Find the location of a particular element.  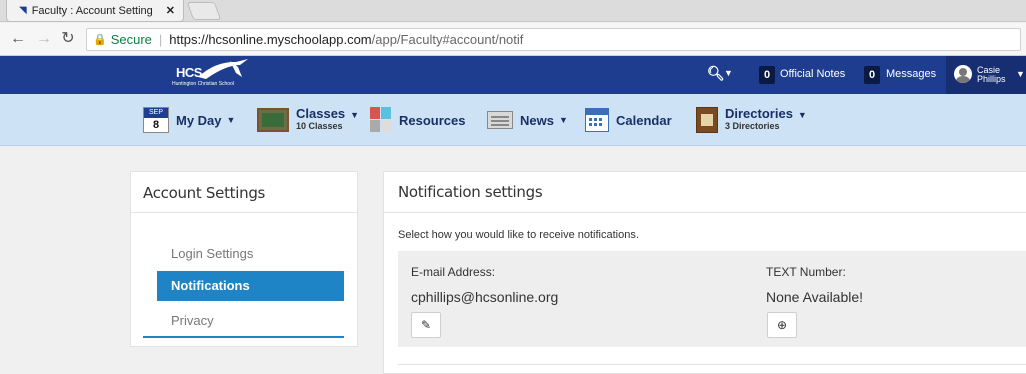

lock-icon: 🔒 is located at coordinates (100, 40).